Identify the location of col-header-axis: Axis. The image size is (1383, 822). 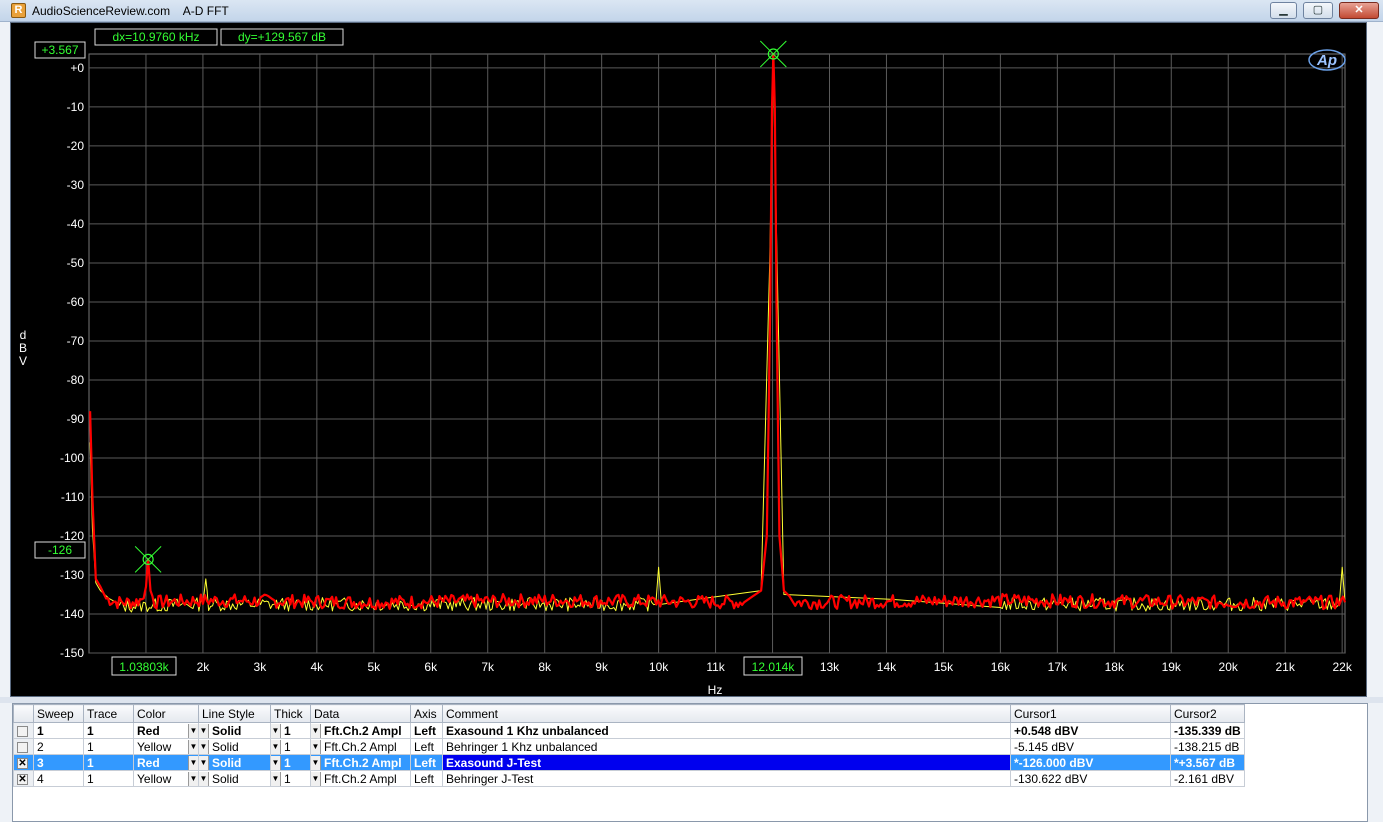
(426, 713).